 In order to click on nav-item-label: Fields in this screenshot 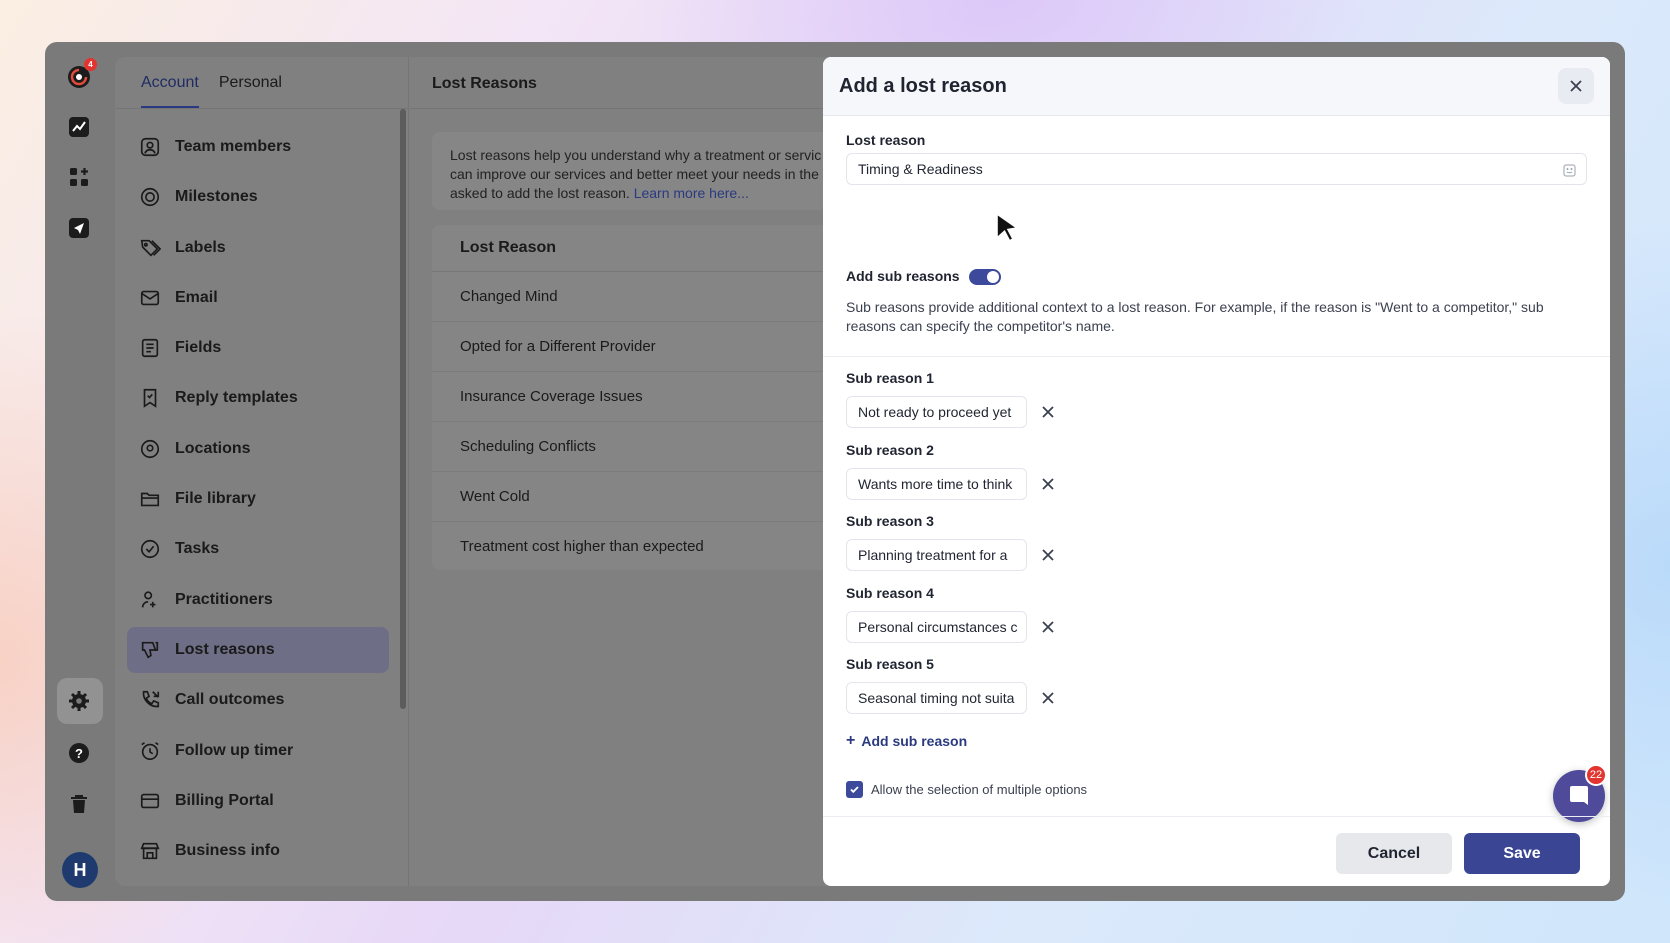, I will do `click(198, 348)`.